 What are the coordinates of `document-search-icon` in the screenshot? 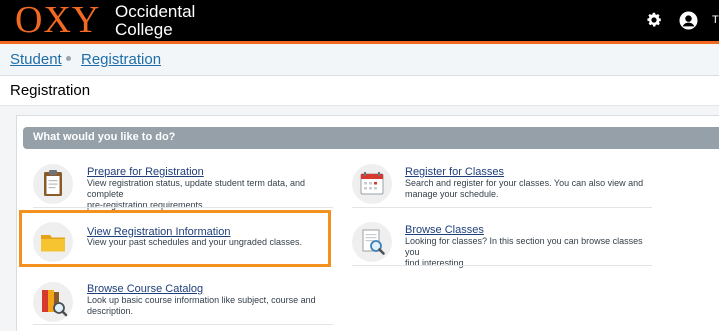 It's located at (372, 242).